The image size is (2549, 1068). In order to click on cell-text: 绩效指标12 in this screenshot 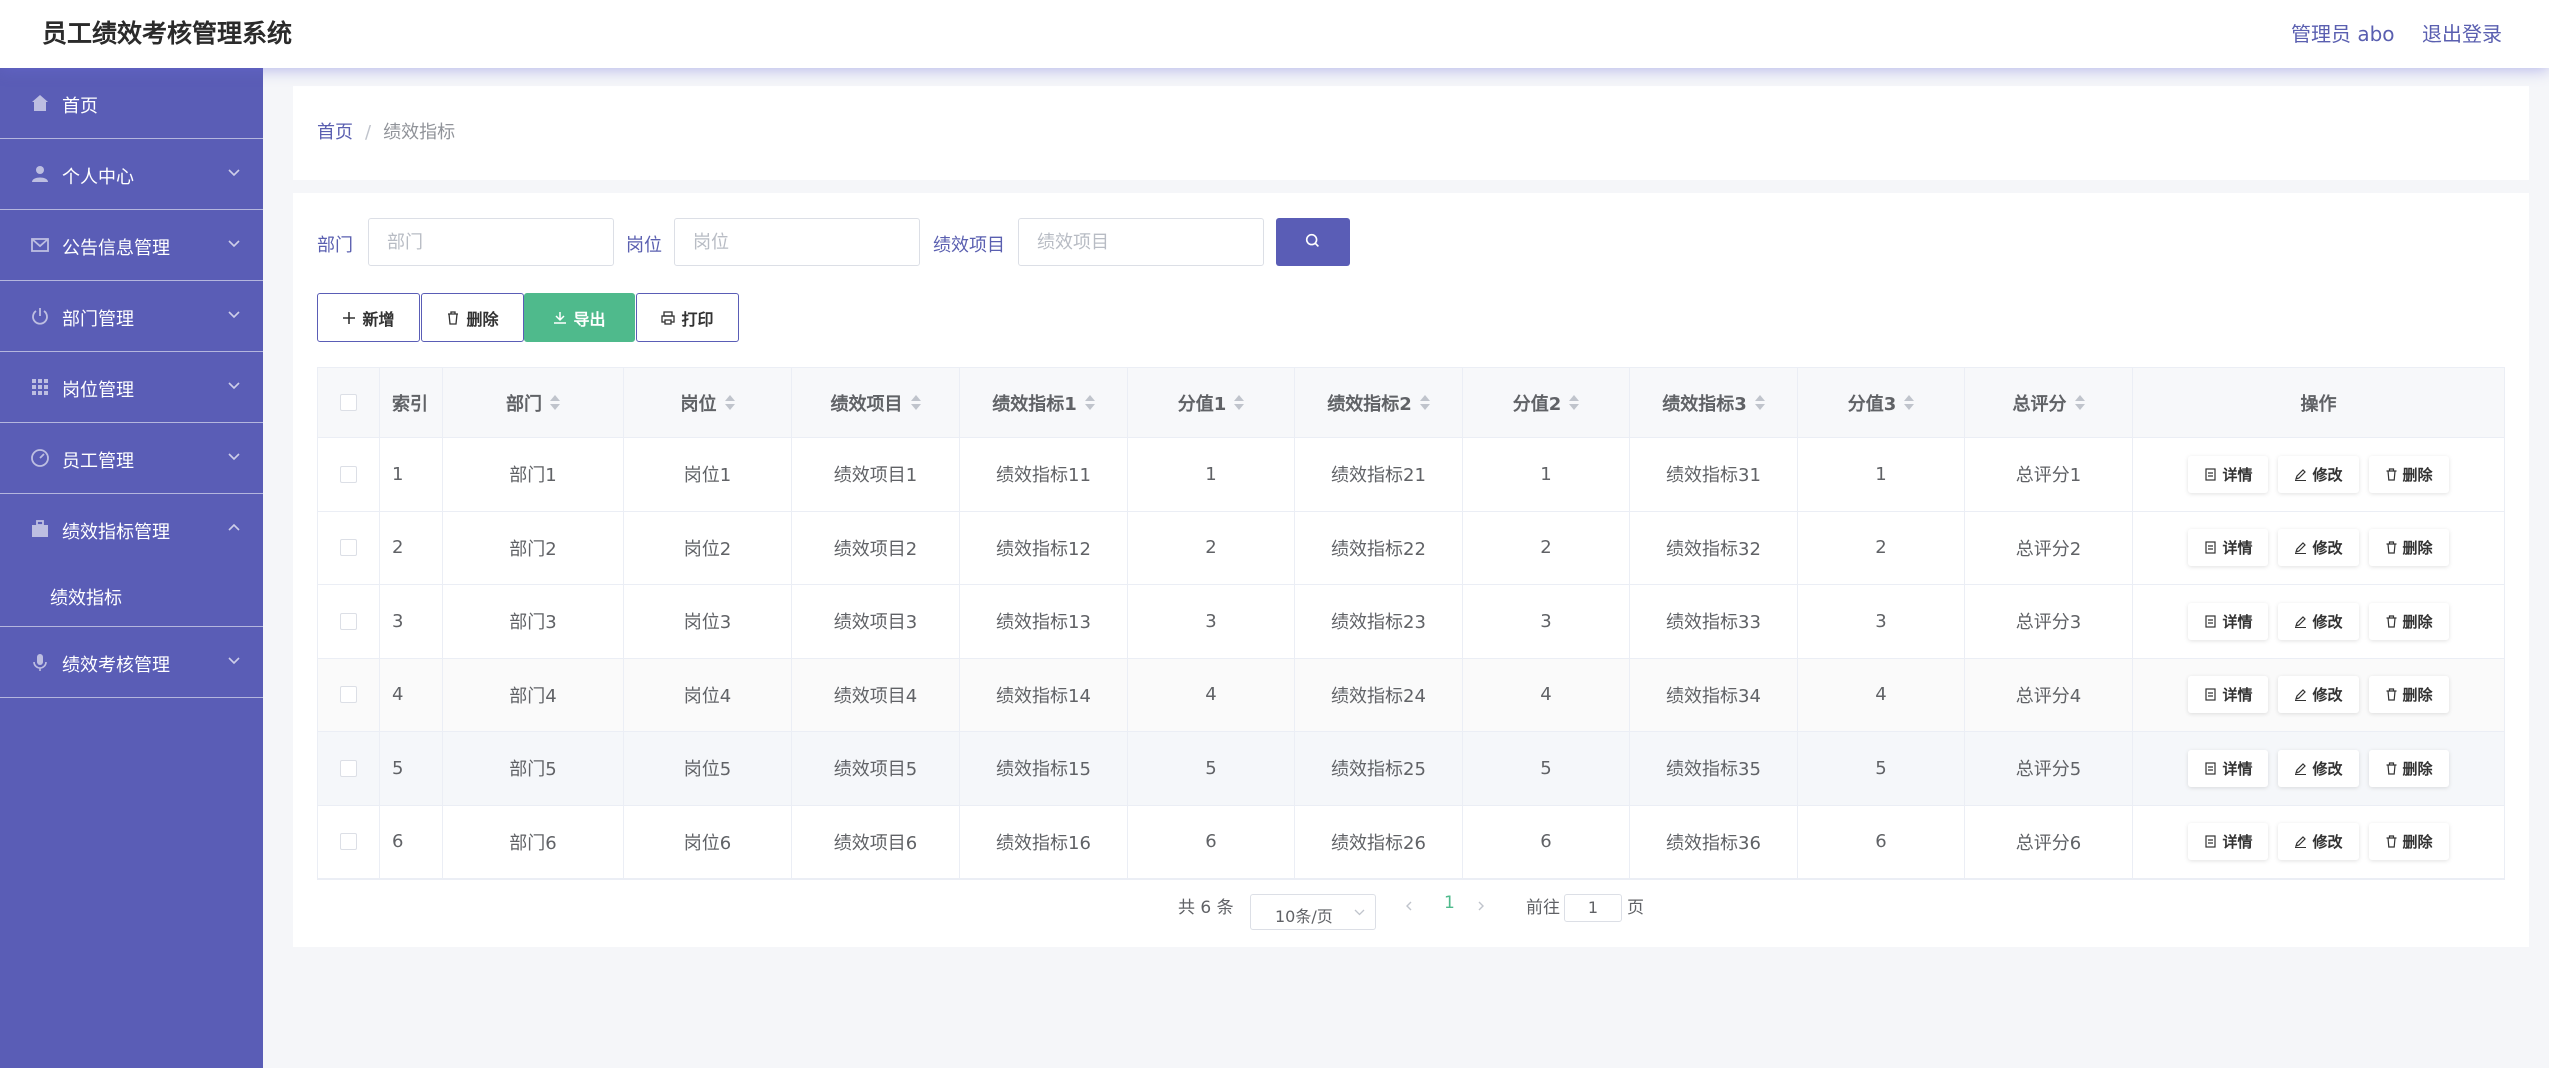, I will do `click(1043, 549)`.